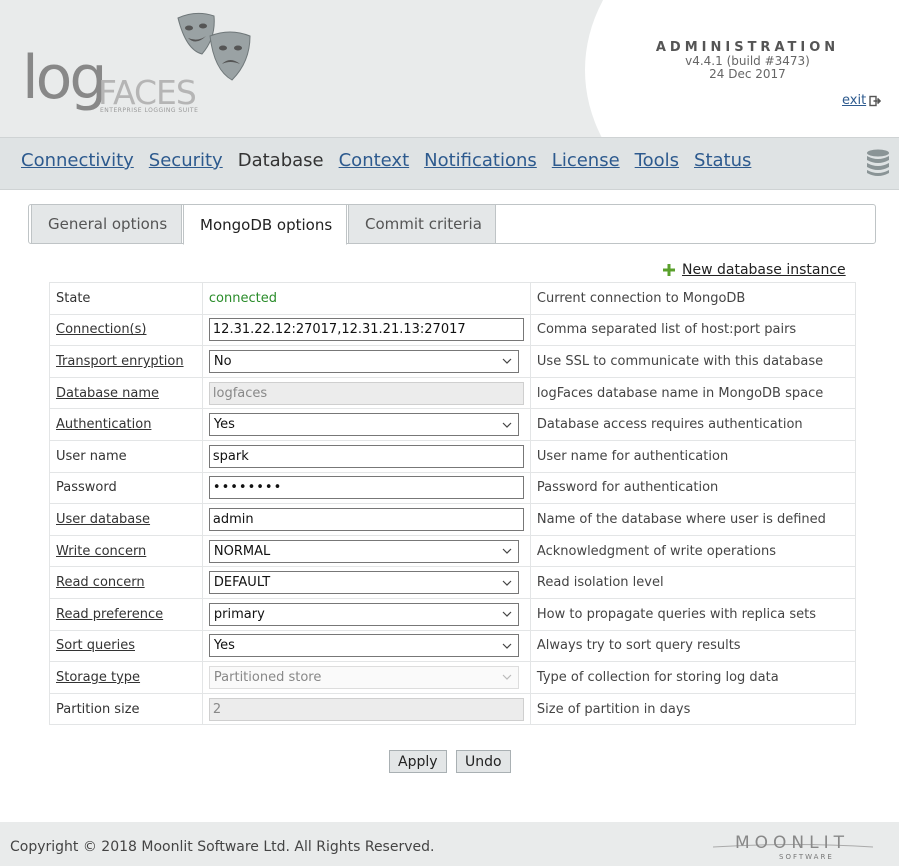  What do you see at coordinates (91, 456) in the screenshot?
I see `user-name-label: User name` at bounding box center [91, 456].